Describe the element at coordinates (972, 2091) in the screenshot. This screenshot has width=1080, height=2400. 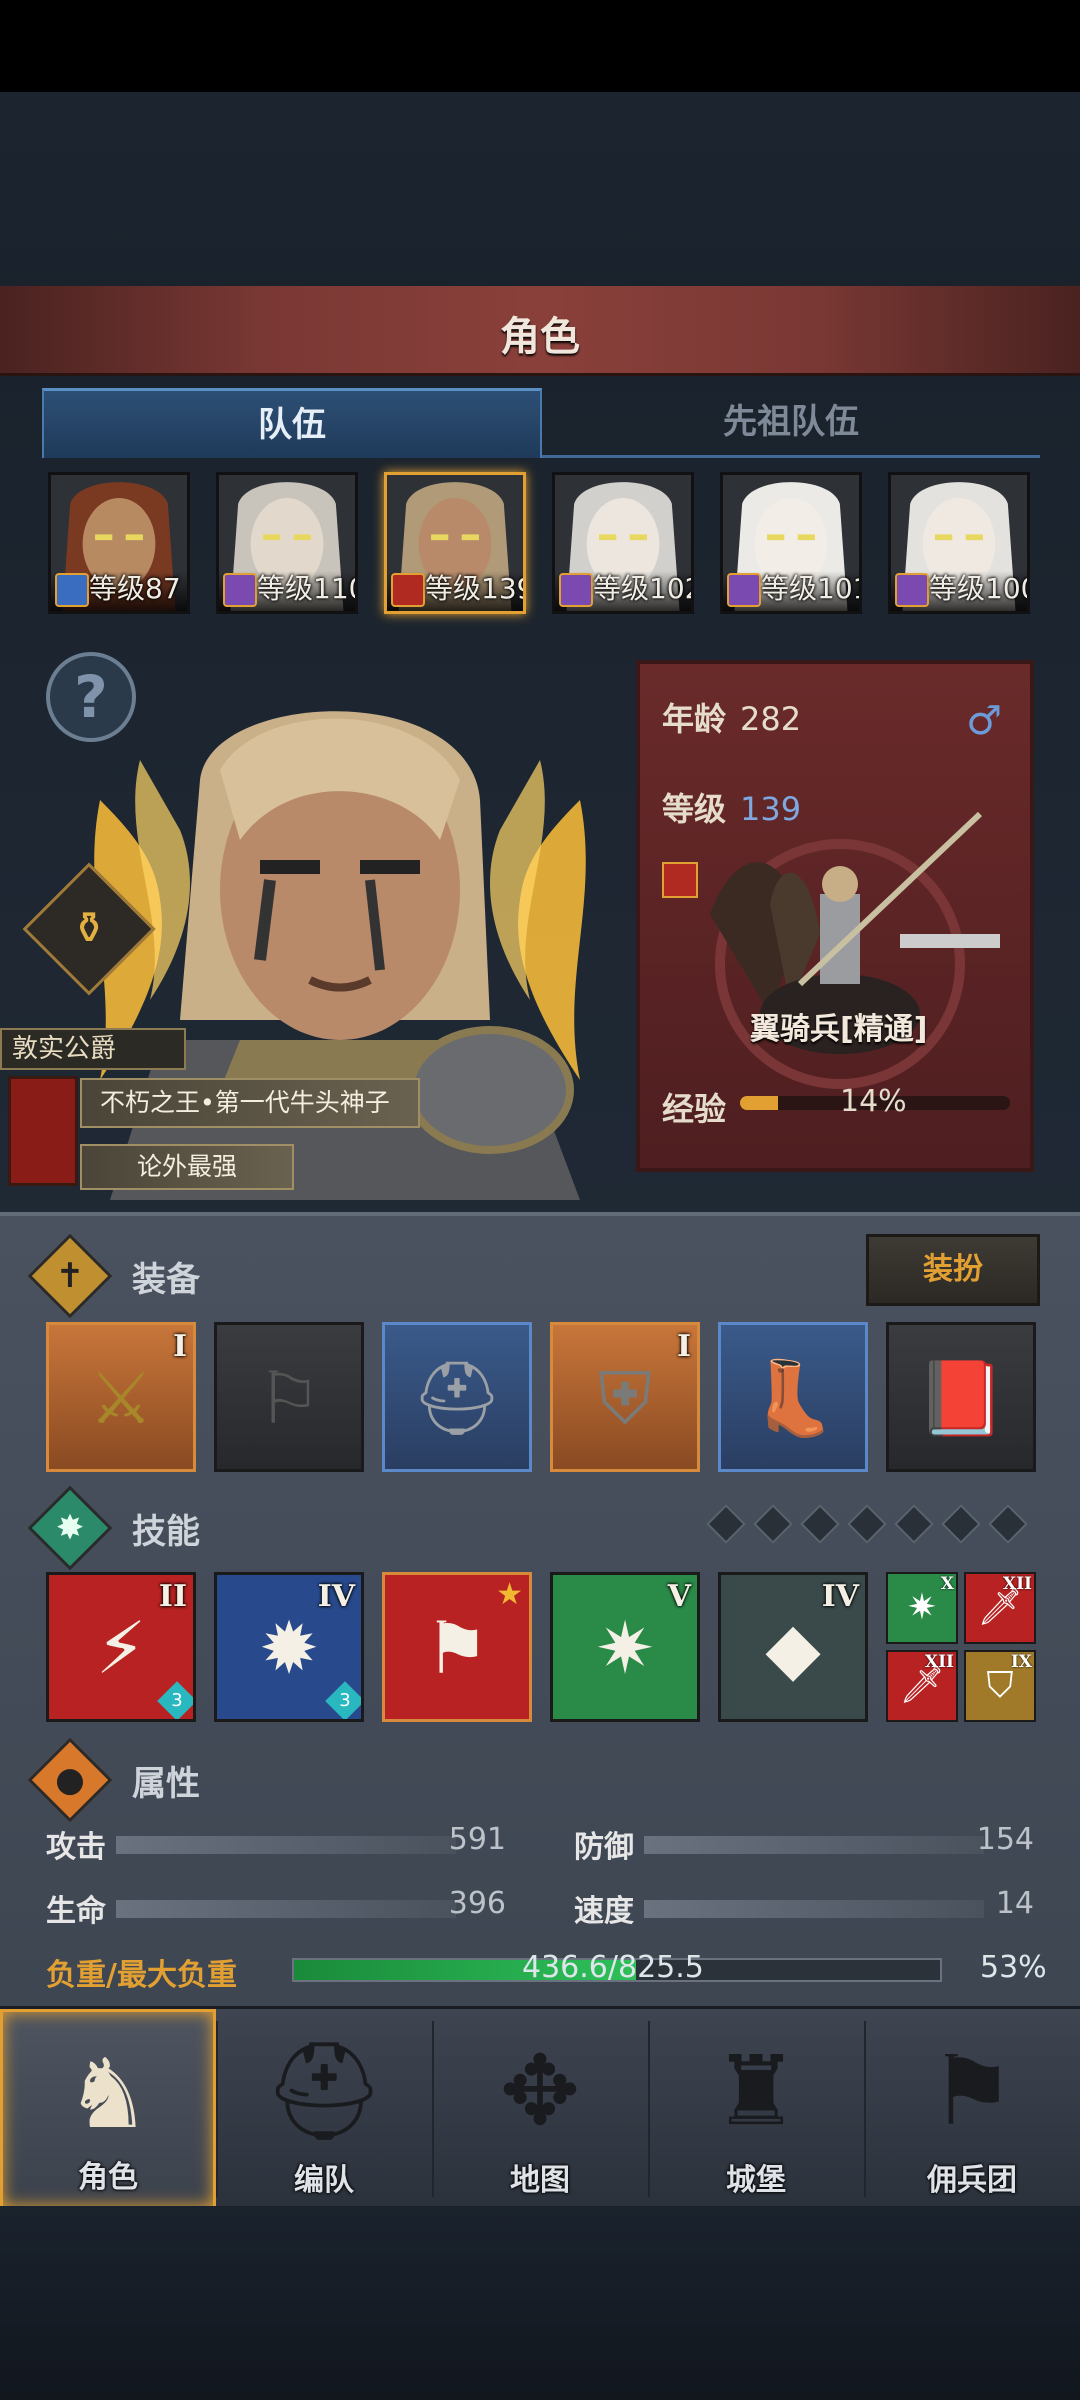
I see `banner-icon: ⚑` at that location.